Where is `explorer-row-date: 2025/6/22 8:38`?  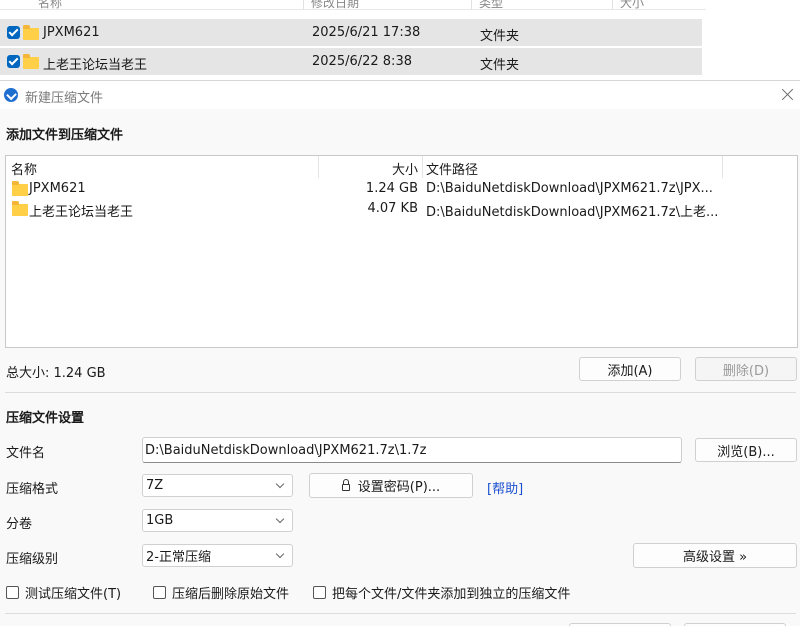 explorer-row-date: 2025/6/22 8:38 is located at coordinates (362, 61).